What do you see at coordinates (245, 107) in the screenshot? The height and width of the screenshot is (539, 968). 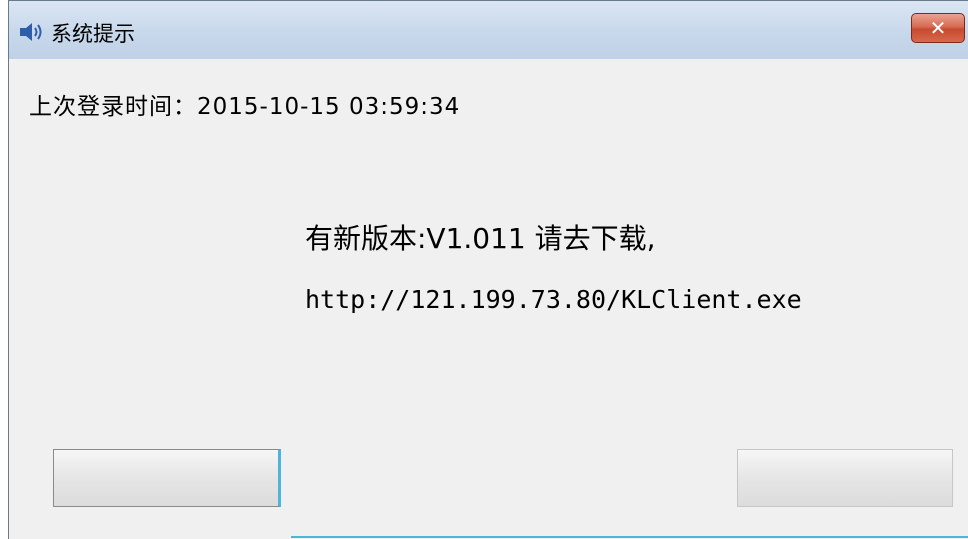 I see `last-login-text: 上次登录时间：2015-10-15 03:59:34` at bounding box center [245, 107].